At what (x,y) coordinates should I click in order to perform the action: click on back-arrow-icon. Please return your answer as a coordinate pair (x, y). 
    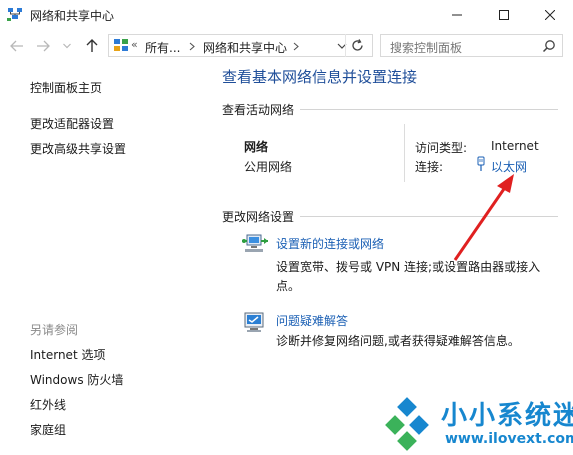
    Looking at the image, I should click on (16, 46).